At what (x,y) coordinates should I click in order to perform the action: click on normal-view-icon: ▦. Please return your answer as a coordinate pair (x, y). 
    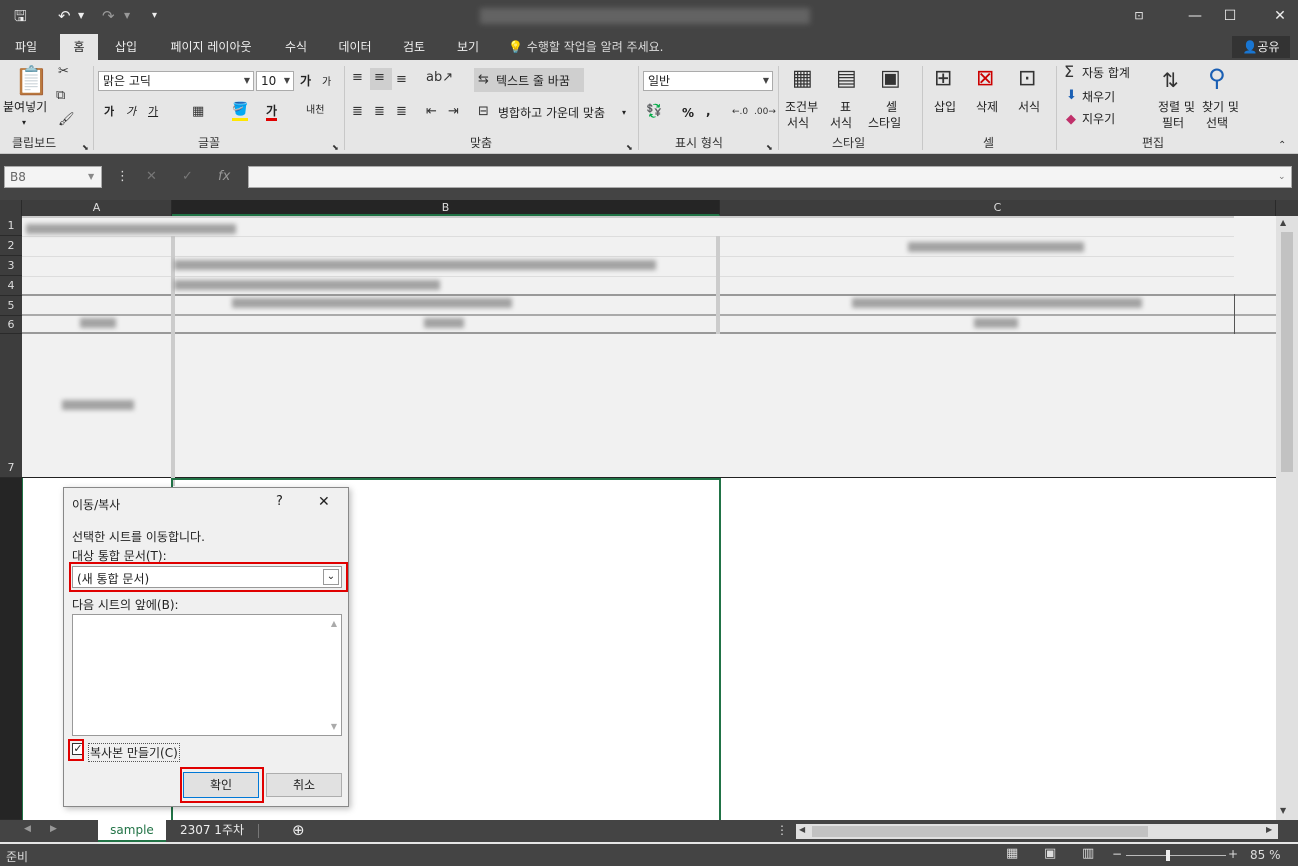
    Looking at the image, I should click on (1012, 853).